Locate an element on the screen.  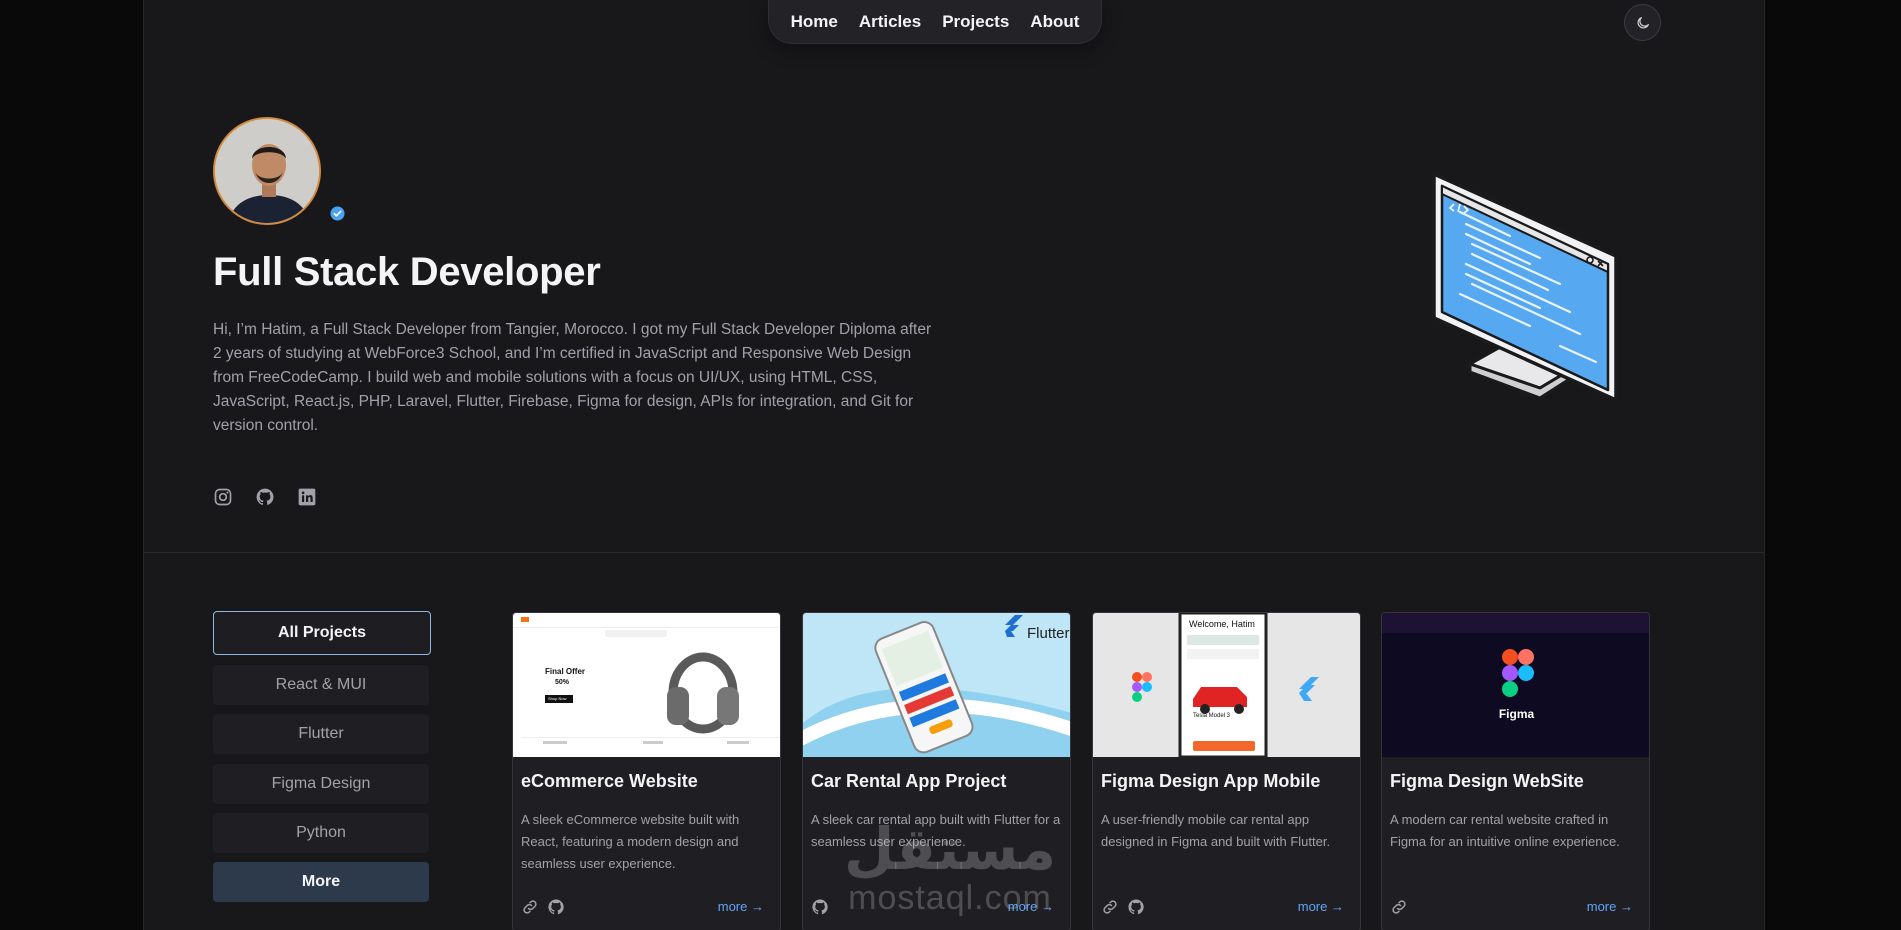
social-links is located at coordinates (265, 497).